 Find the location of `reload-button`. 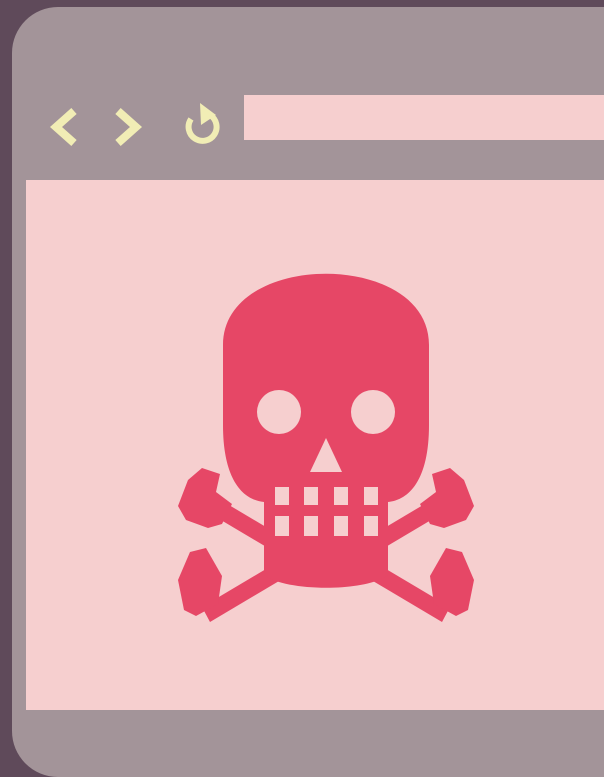

reload-button is located at coordinates (204, 125).